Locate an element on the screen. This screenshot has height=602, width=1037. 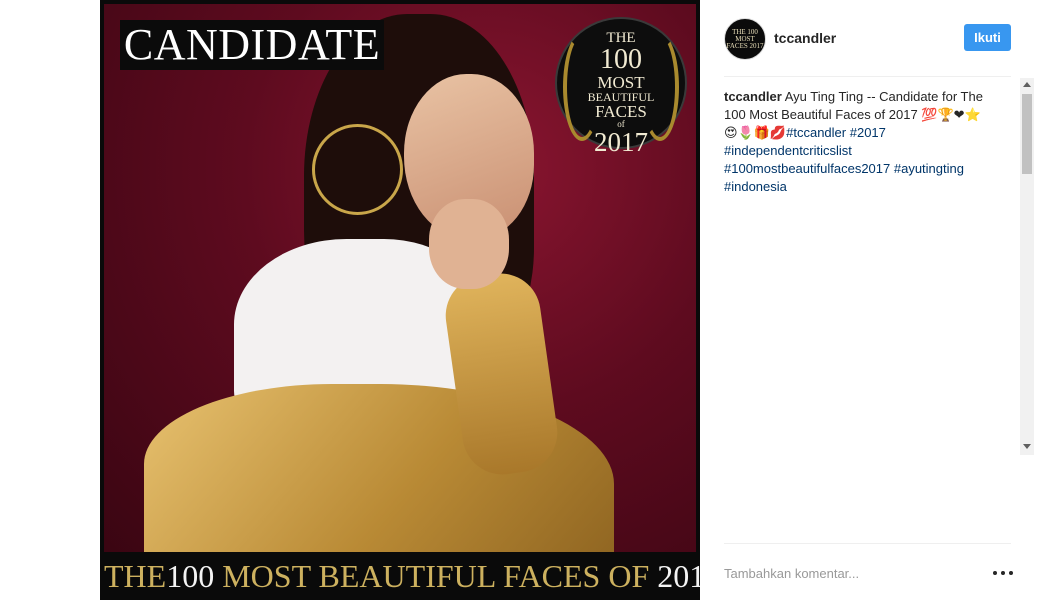
hashtag-link: #100mostbeautifulfaces2017 is located at coordinates (807, 168).